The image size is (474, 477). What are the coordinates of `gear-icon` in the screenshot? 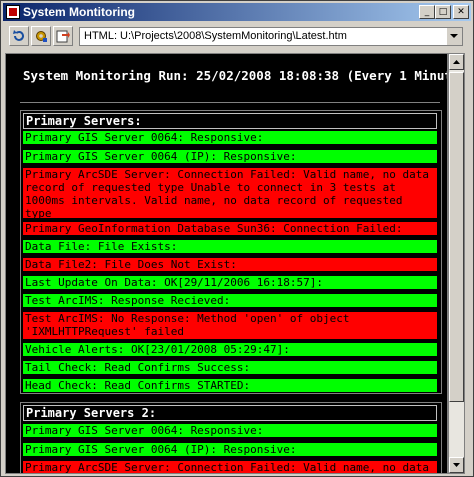 It's located at (41, 36).